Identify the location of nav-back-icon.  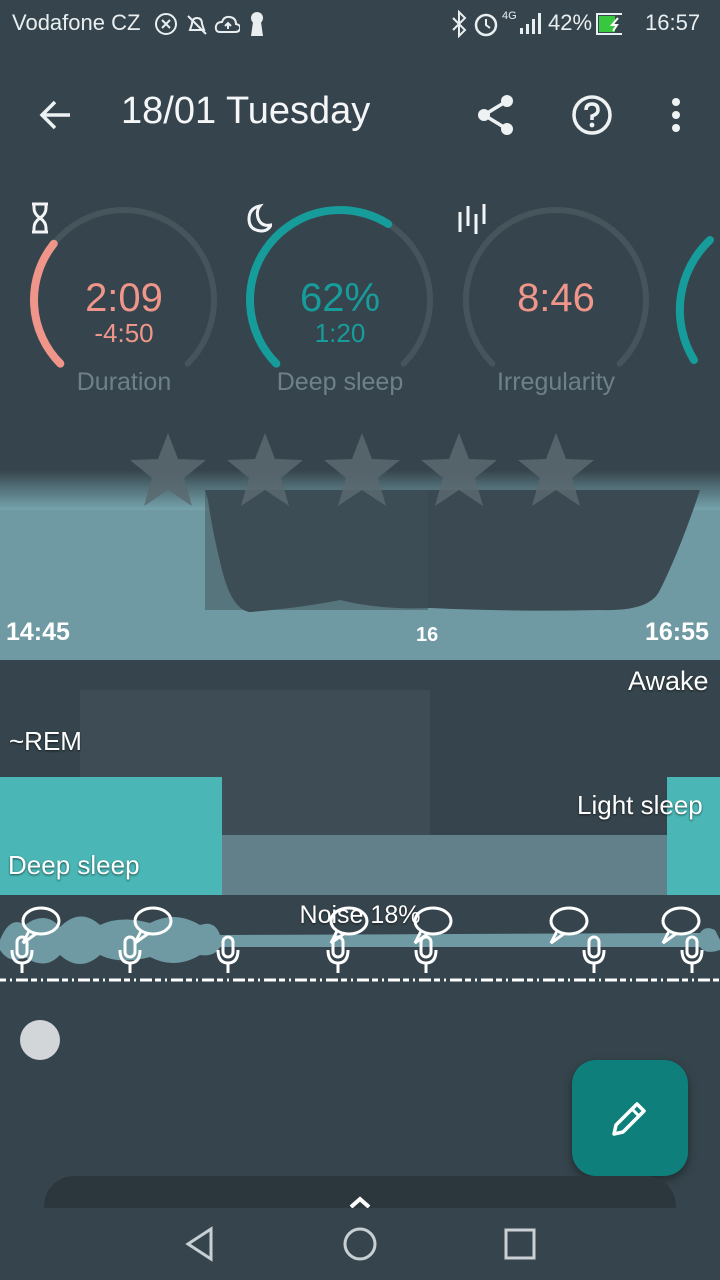
(199, 1244).